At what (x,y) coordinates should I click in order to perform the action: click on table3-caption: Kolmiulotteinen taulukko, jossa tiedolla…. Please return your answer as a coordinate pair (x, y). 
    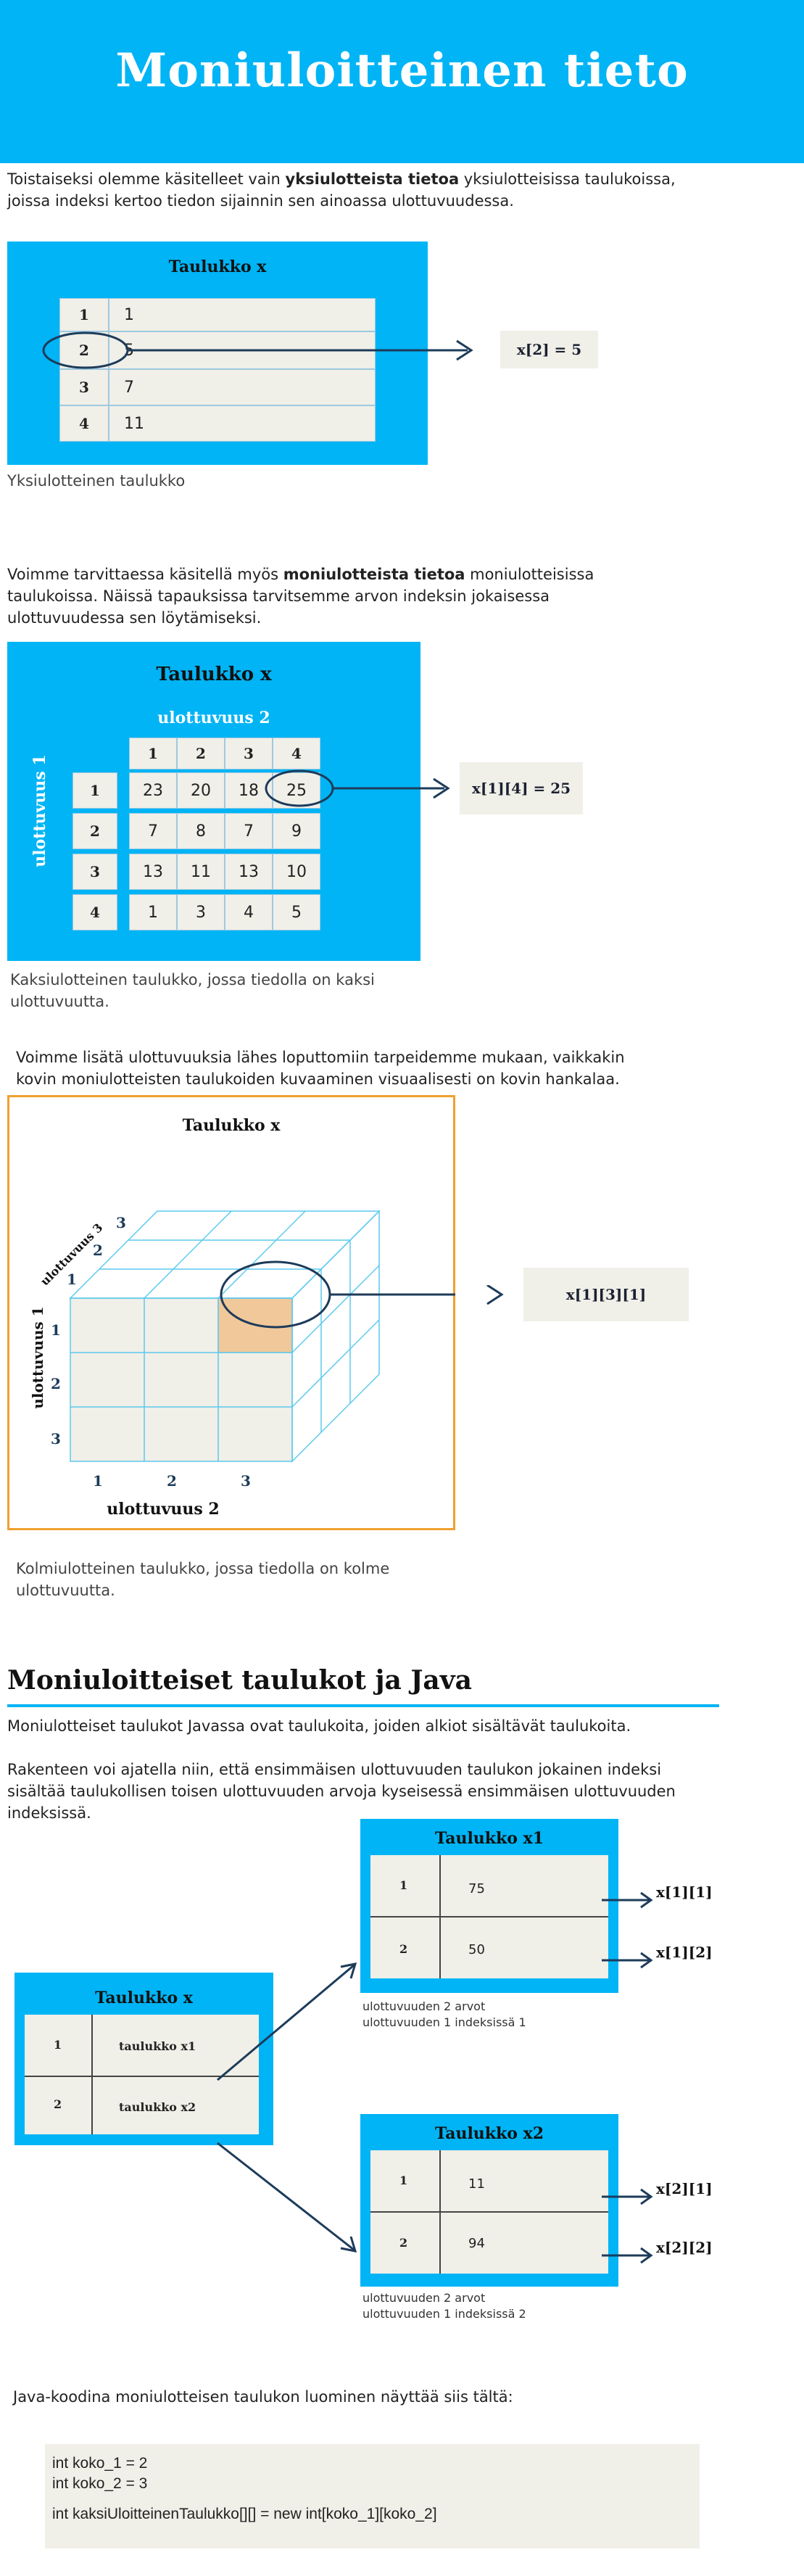
    Looking at the image, I should click on (203, 1579).